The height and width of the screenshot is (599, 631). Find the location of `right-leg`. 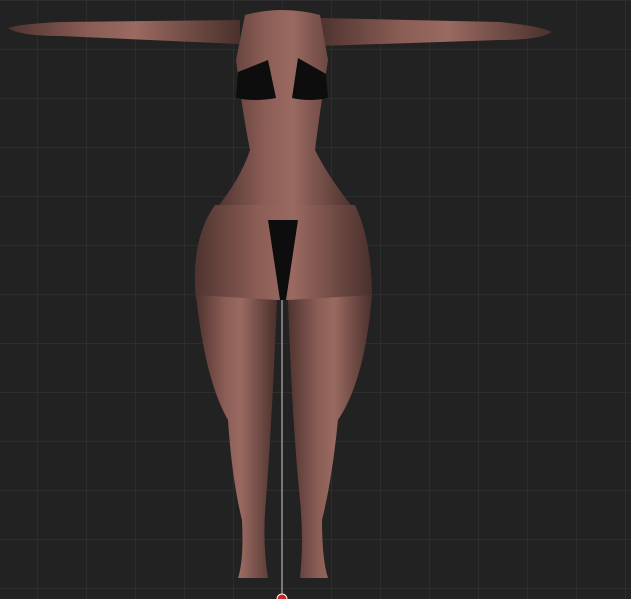

right-leg is located at coordinates (330, 436).